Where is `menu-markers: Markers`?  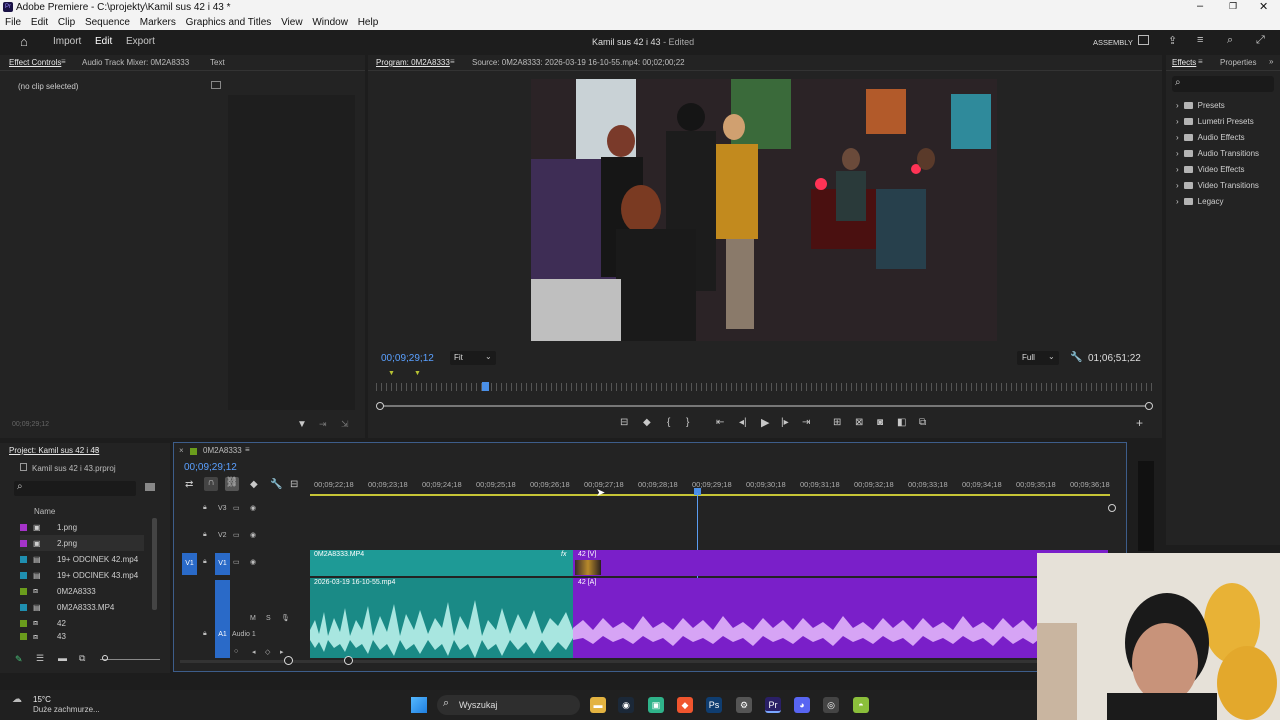
menu-markers: Markers is located at coordinates (158, 22).